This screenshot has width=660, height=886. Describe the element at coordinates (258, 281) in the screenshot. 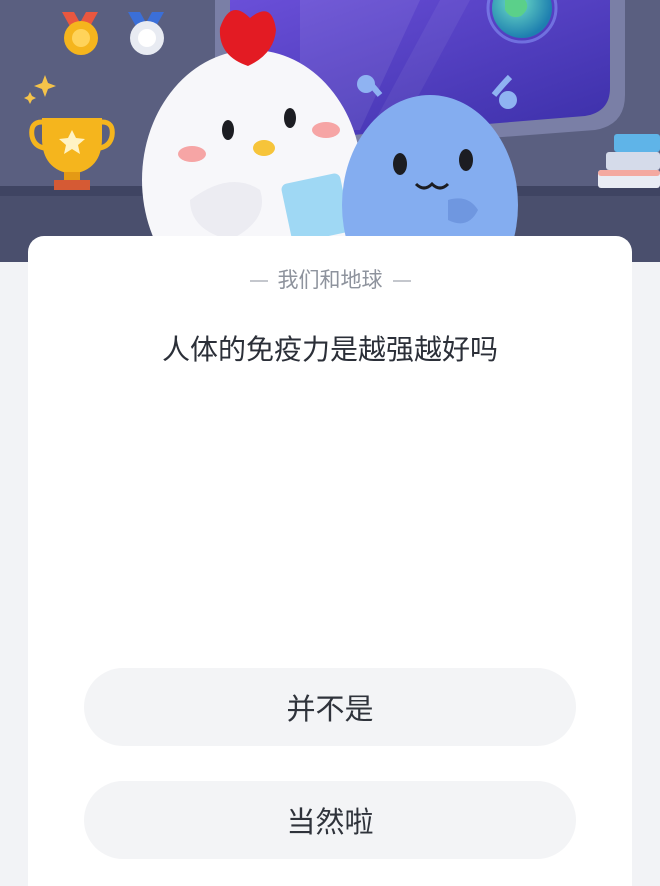

I see `category-dash-left` at that location.